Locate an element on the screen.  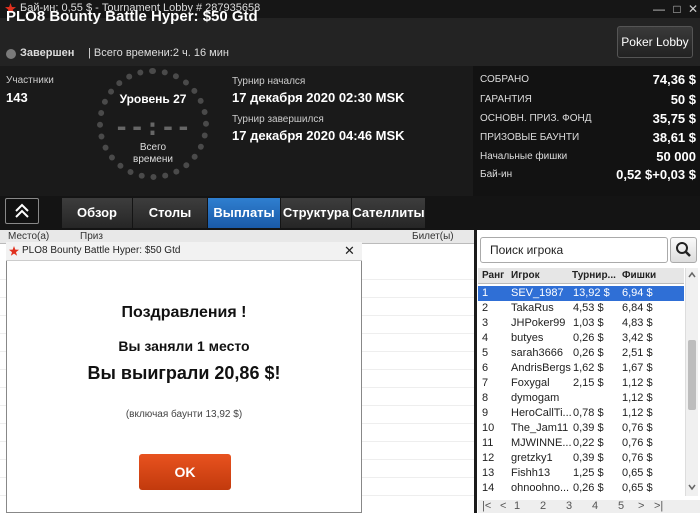
player-row: 10 The_Jam11 0,39 $ 0,76 $ is located at coordinates (581, 428).